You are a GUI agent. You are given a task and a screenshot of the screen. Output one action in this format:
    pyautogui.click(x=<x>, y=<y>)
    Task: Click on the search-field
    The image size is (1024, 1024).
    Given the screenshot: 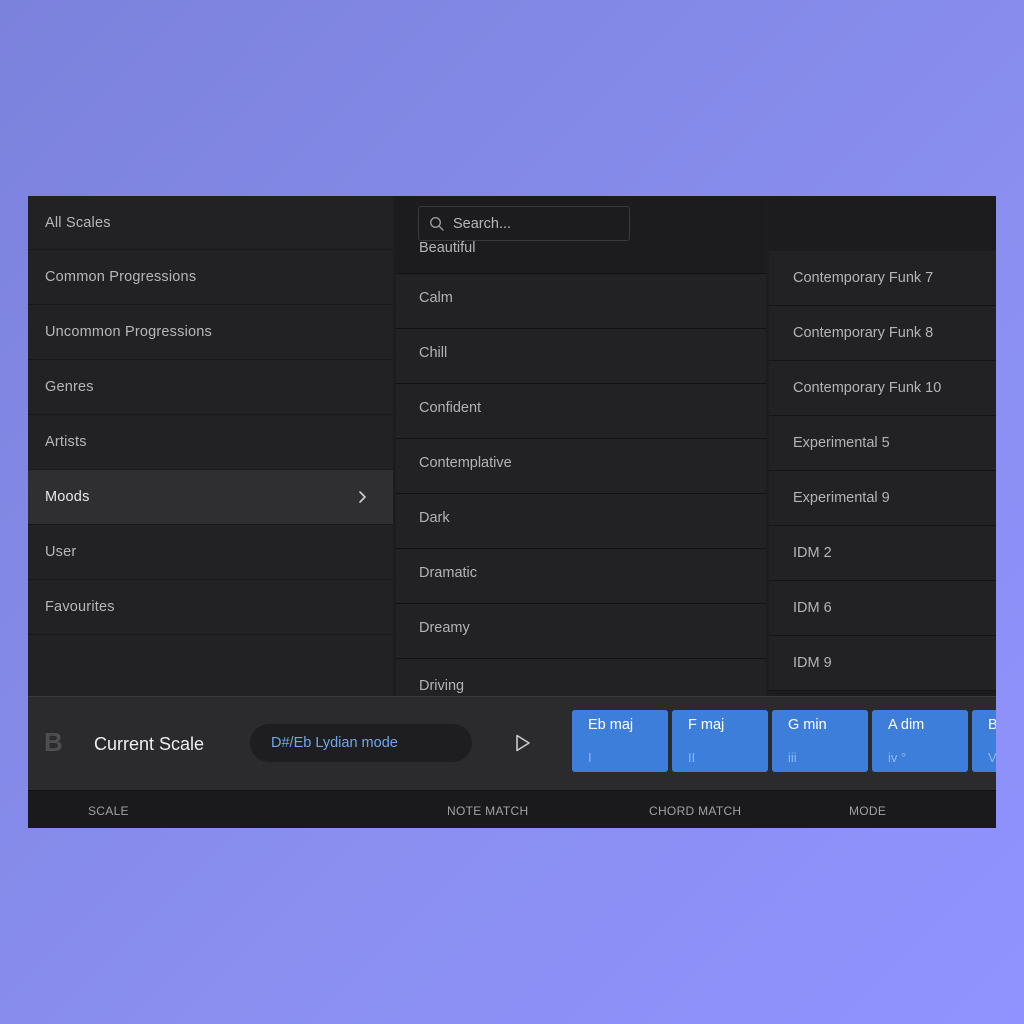 What is the action you would take?
    pyautogui.click(x=524, y=223)
    